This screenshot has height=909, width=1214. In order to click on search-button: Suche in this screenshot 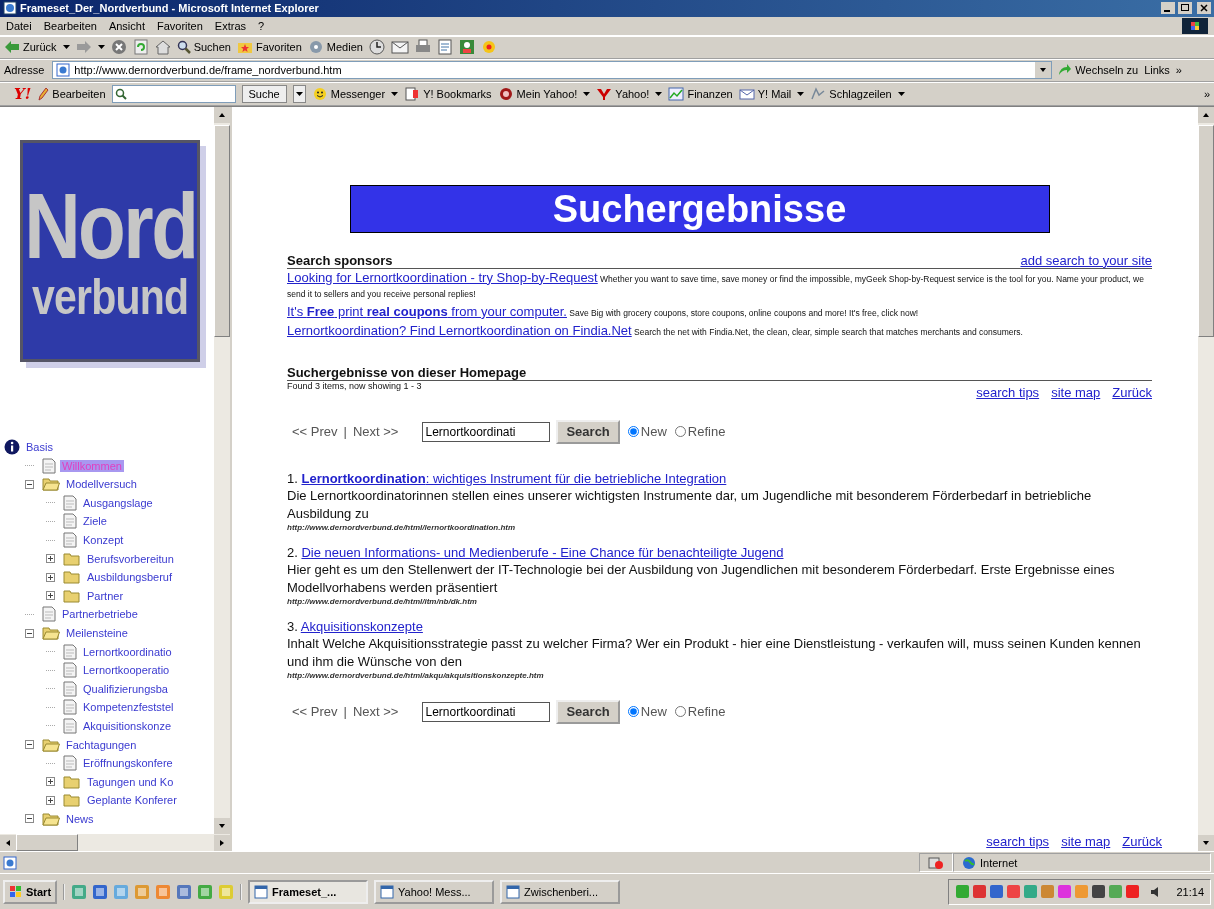, I will do `click(264, 93)`.